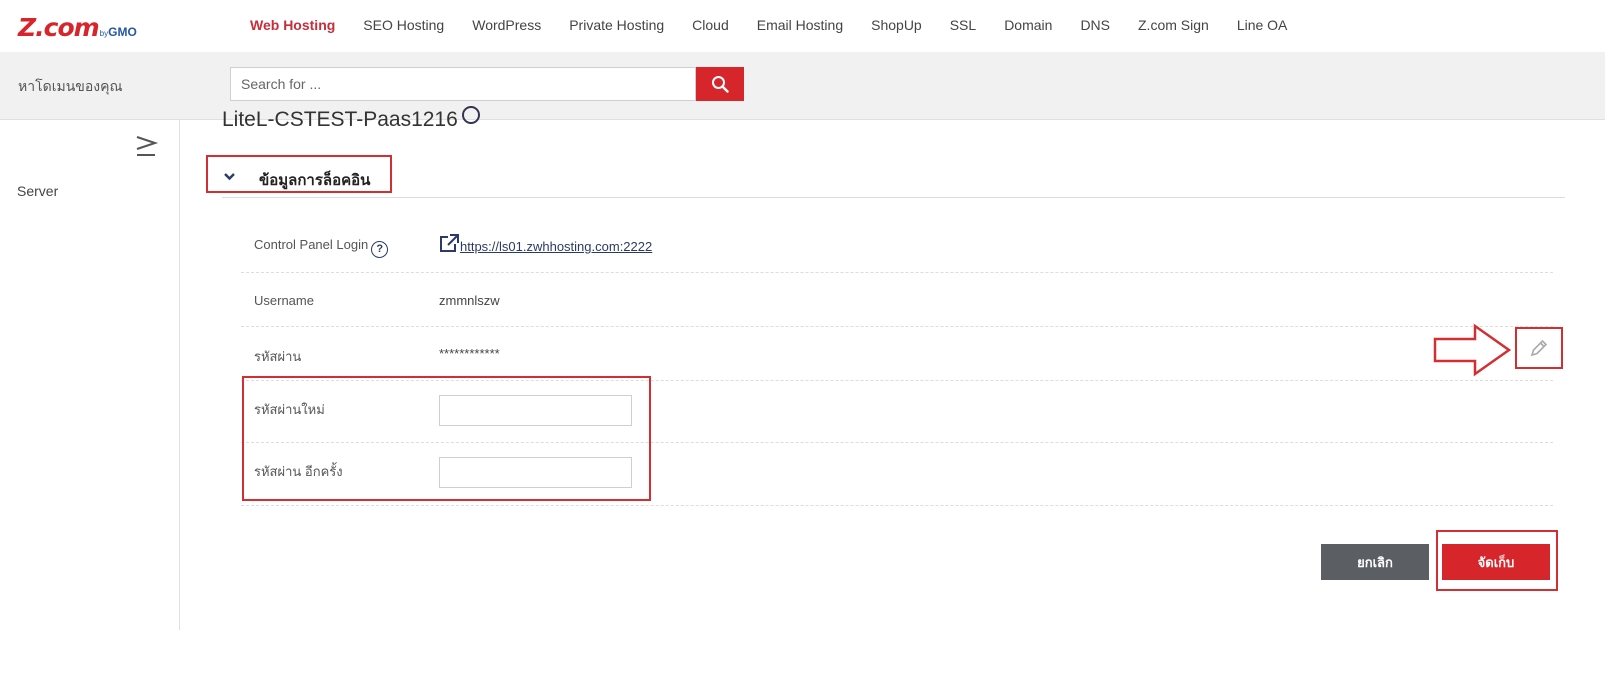  I want to click on cp-label: Control Panel Login, so click(311, 244).